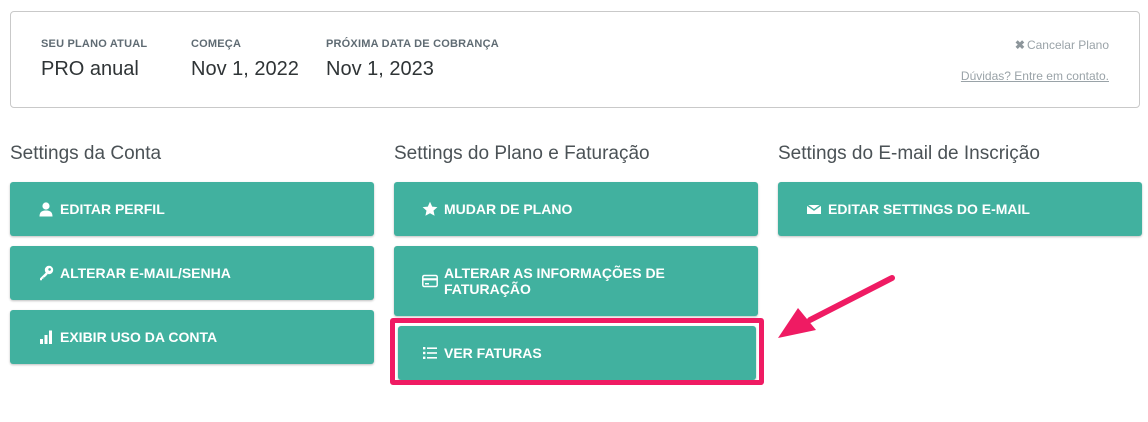 This screenshot has height=422, width=1148. What do you see at coordinates (412, 44) in the screenshot?
I see `next-billing-label: PRÓXIMA DATA DE COBRANÇA` at bounding box center [412, 44].